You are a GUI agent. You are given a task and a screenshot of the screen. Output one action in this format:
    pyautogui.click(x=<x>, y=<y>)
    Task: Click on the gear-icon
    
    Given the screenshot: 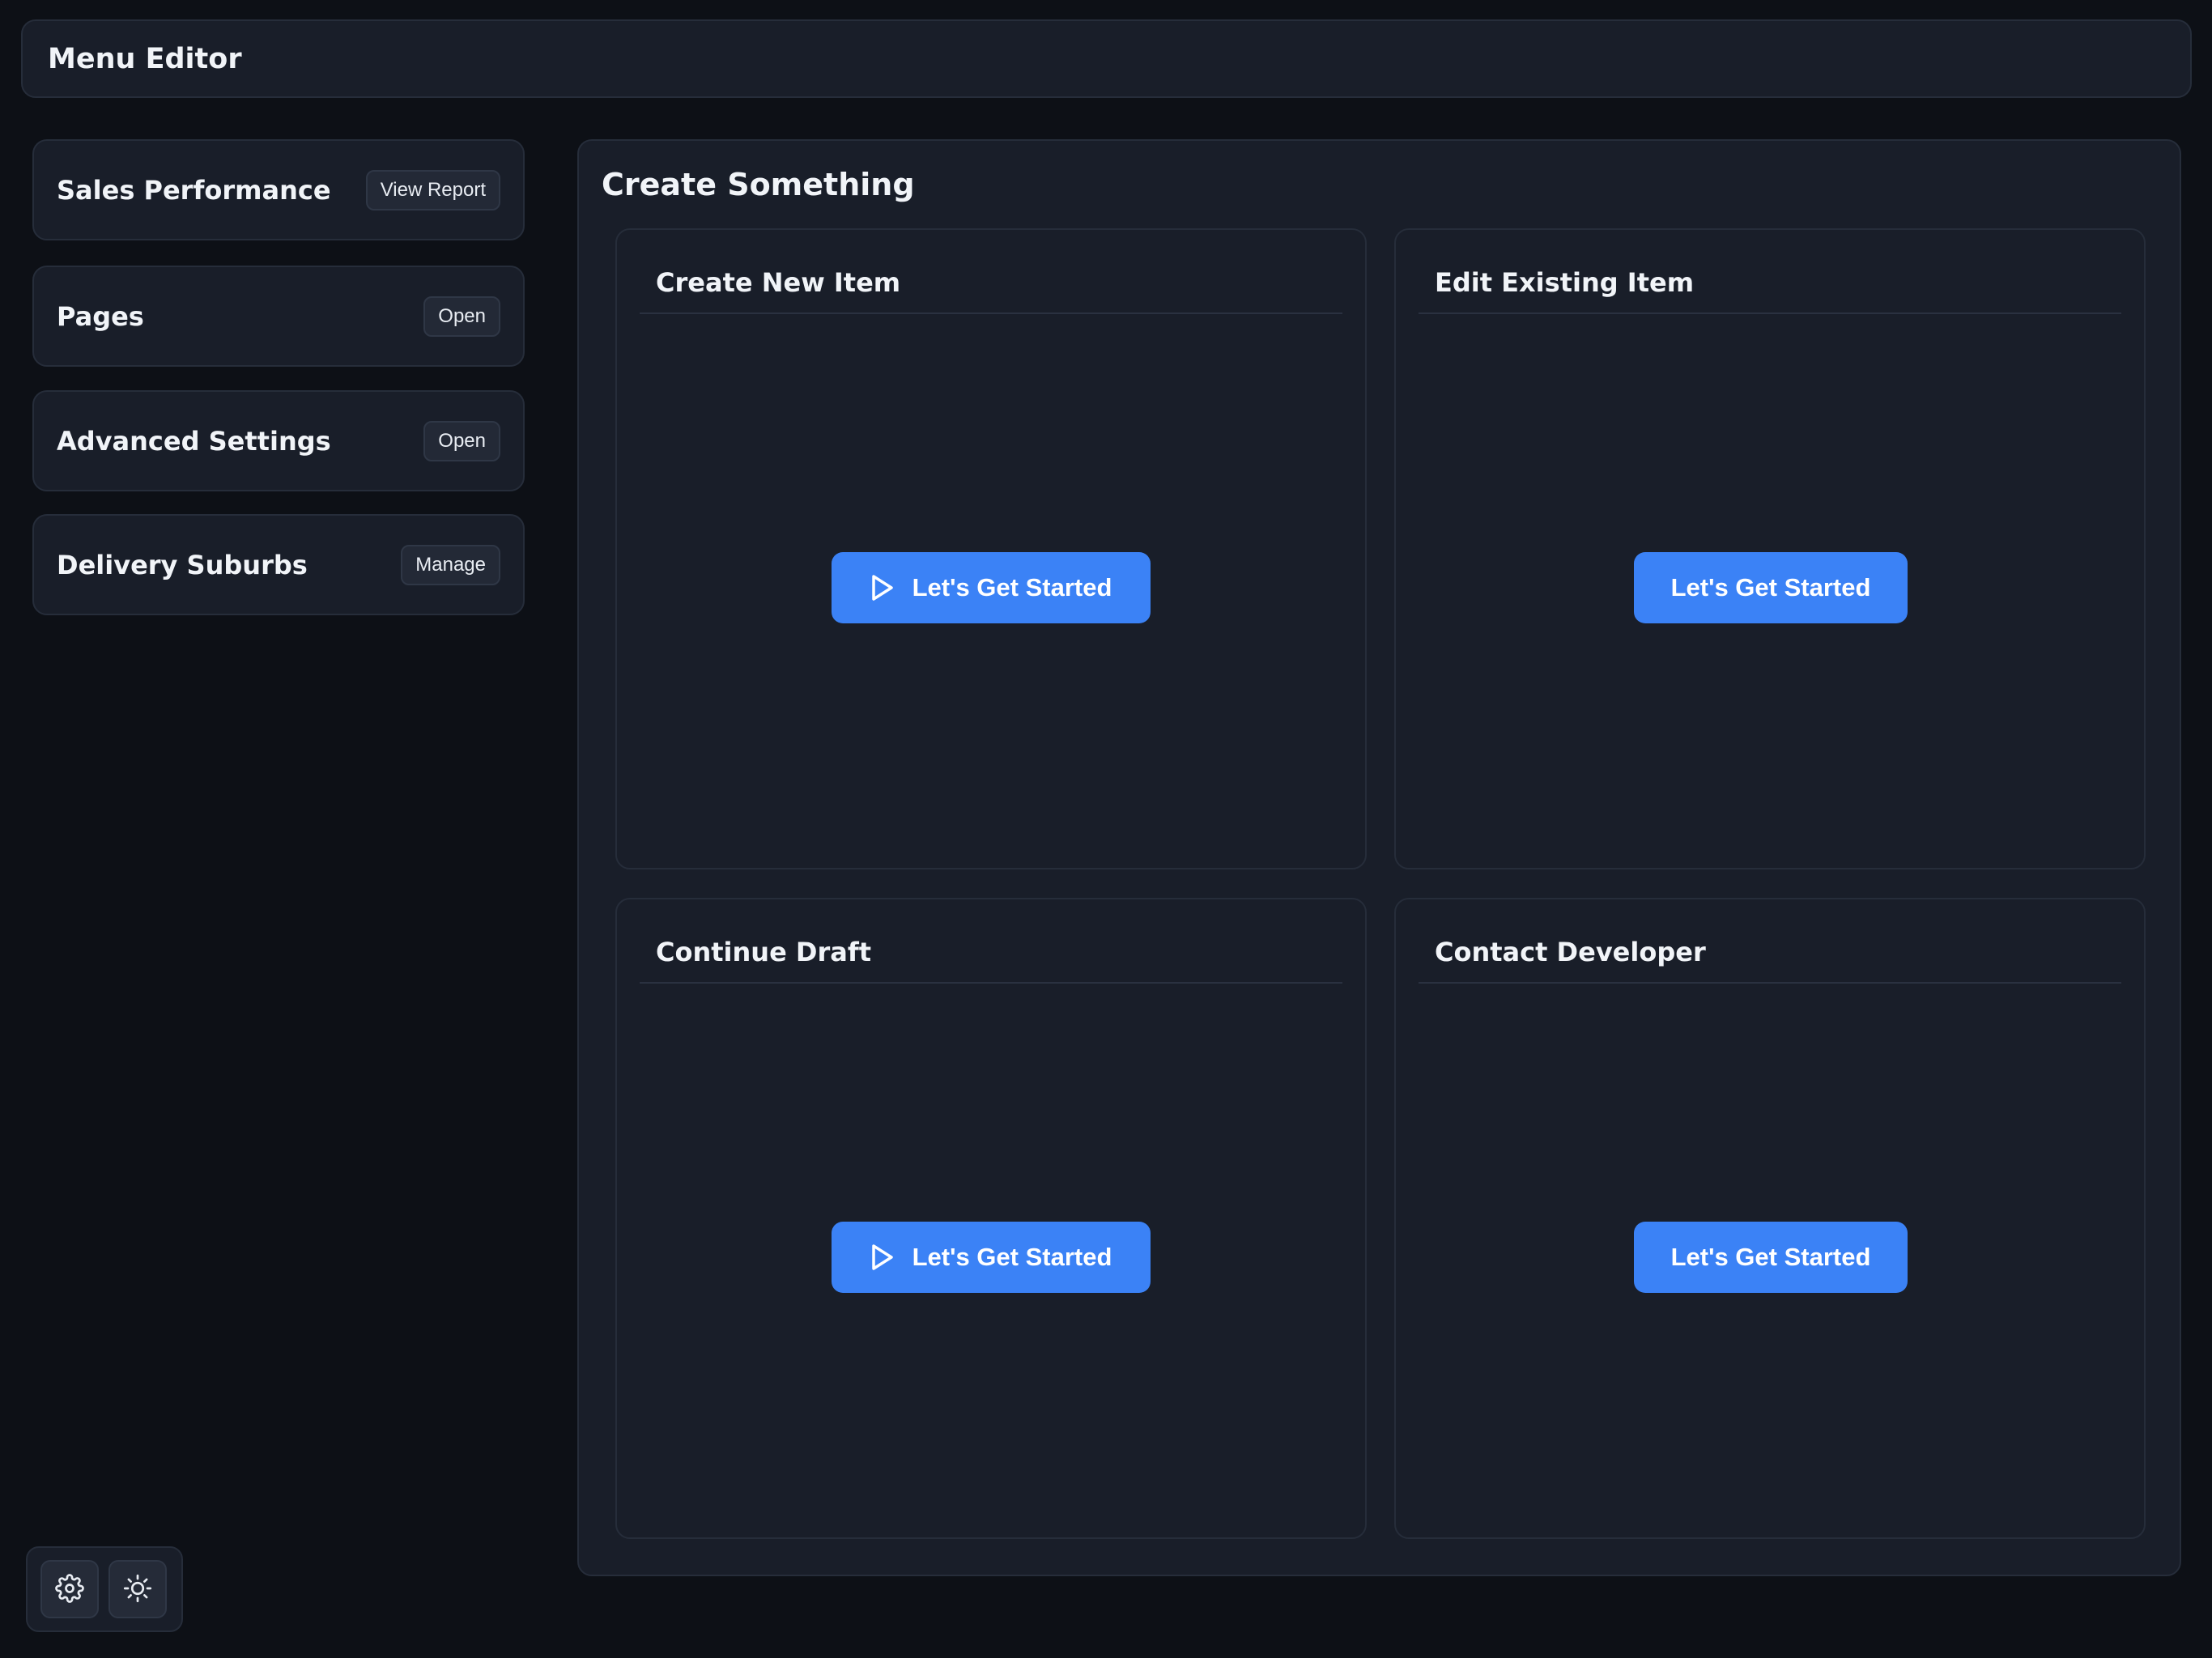 What is the action you would take?
    pyautogui.click(x=70, y=1589)
    